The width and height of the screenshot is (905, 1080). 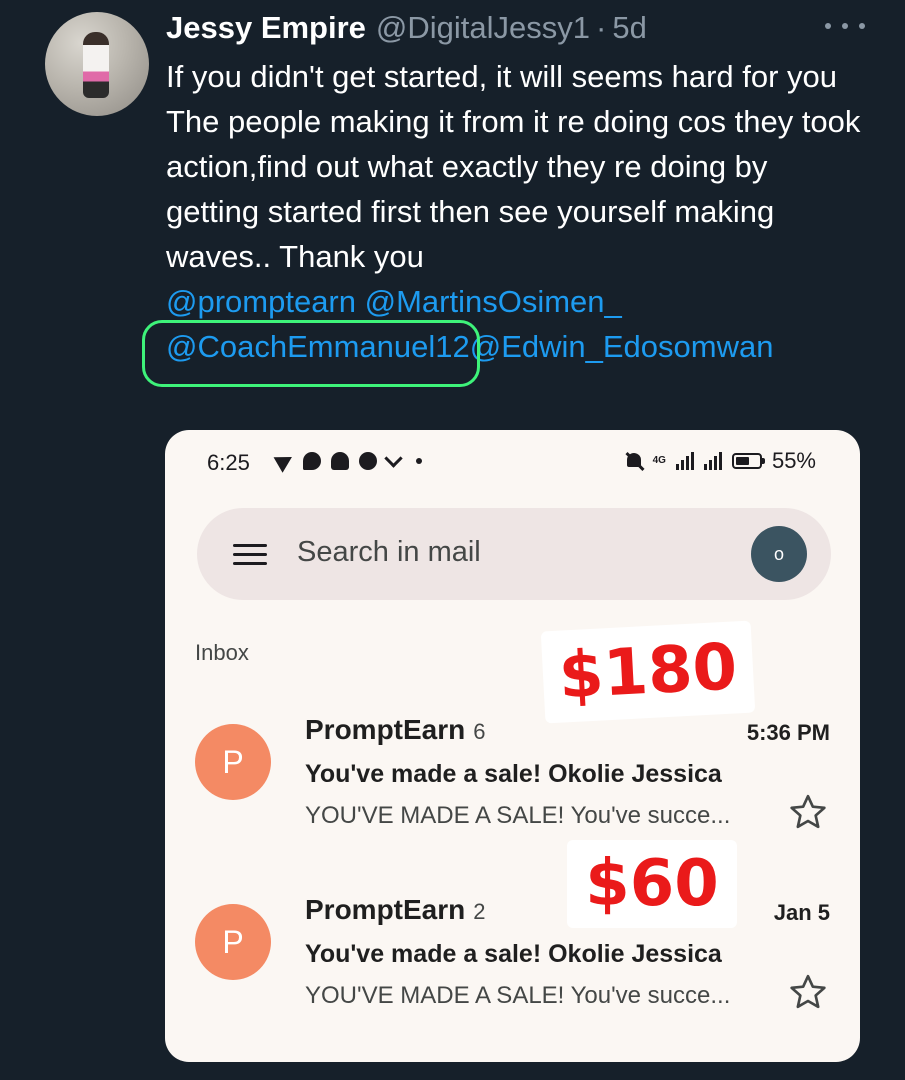 I want to click on email-date: Jan 5, so click(x=801, y=912).